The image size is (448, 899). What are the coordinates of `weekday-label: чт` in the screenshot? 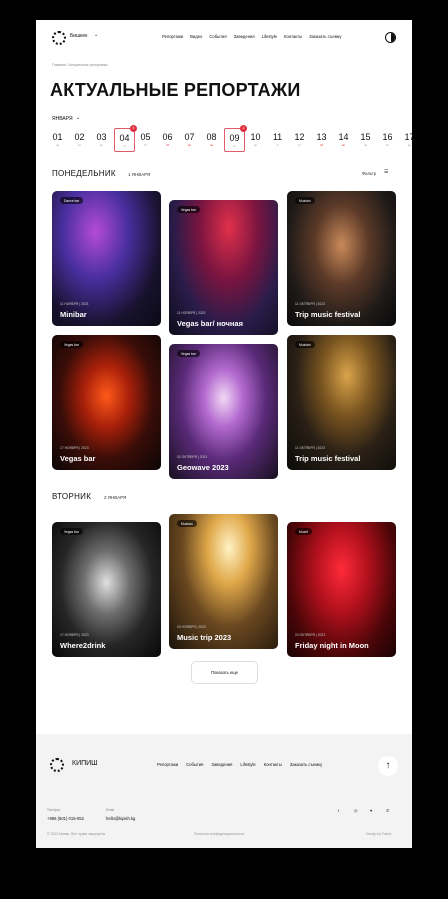 It's located at (277, 145).